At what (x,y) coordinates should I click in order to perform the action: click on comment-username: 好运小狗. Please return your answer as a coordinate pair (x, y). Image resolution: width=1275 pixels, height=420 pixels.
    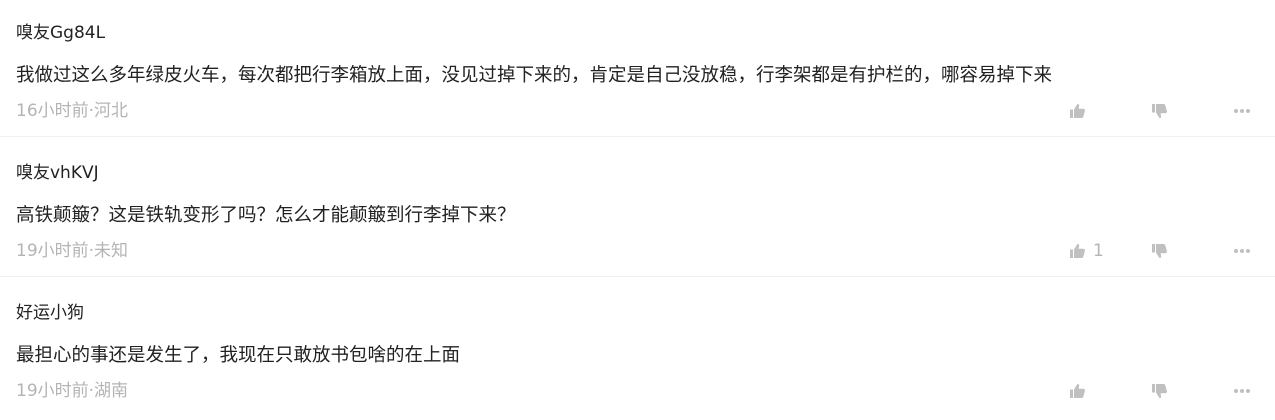
    Looking at the image, I should click on (50, 313).